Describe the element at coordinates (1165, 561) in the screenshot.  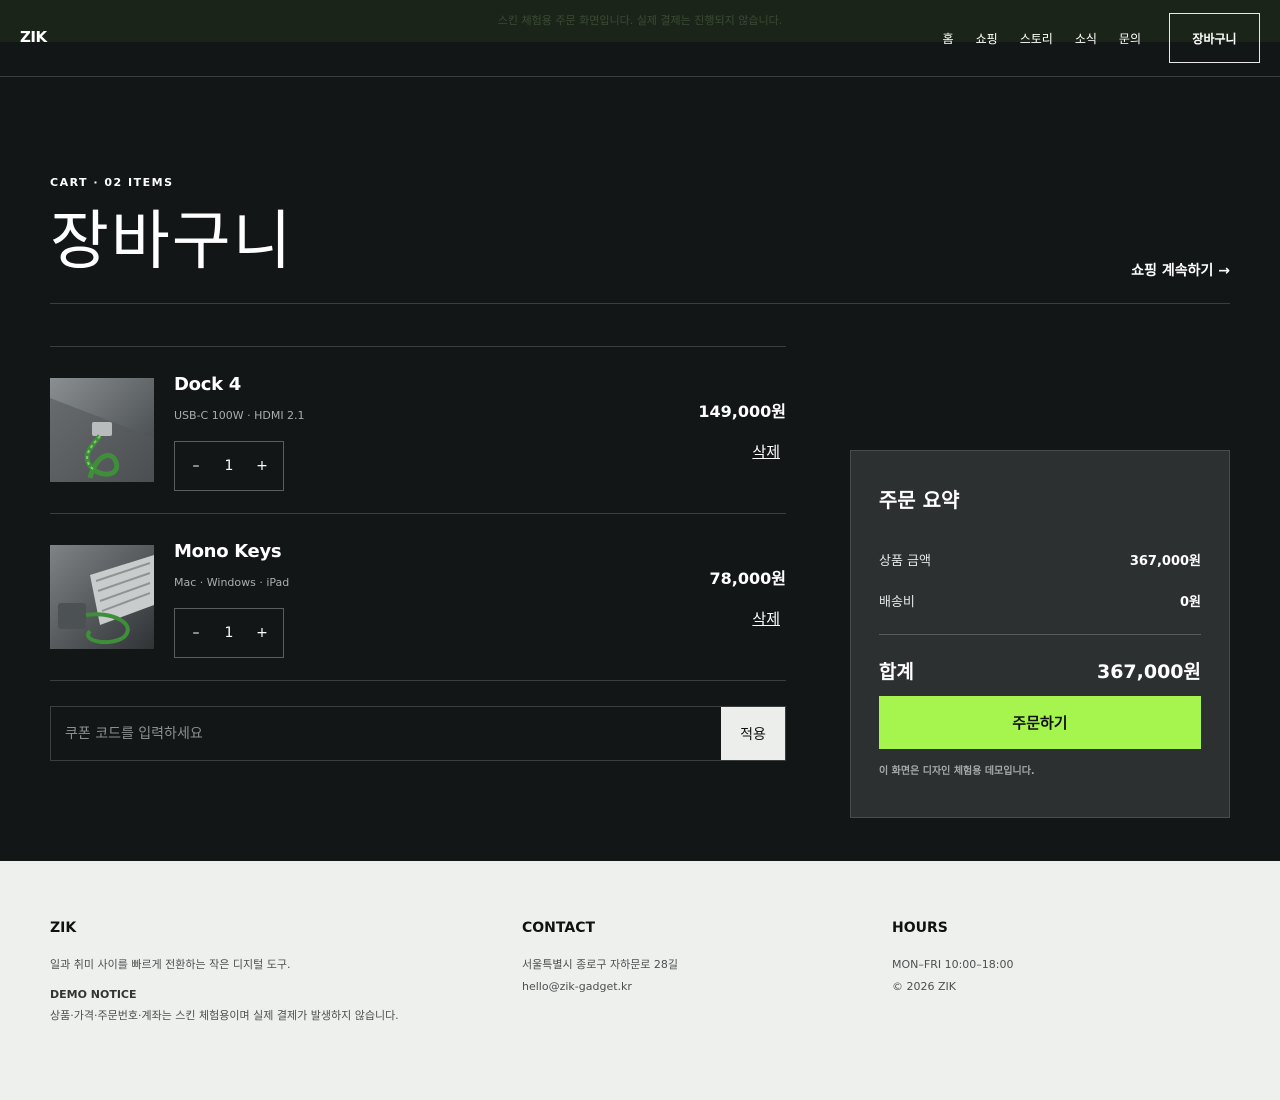
I see `subtotal-value: 367,000원` at that location.